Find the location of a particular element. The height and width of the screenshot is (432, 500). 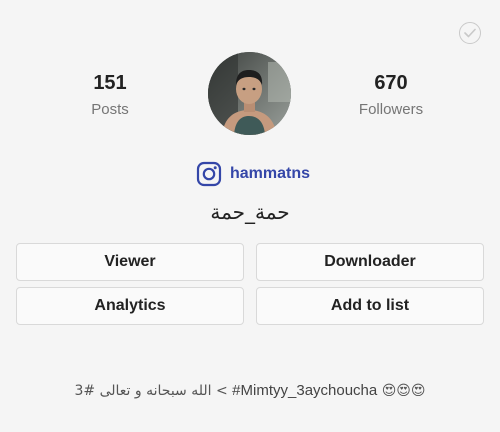

followers-stat: 670 Followers is located at coordinates (391, 95).